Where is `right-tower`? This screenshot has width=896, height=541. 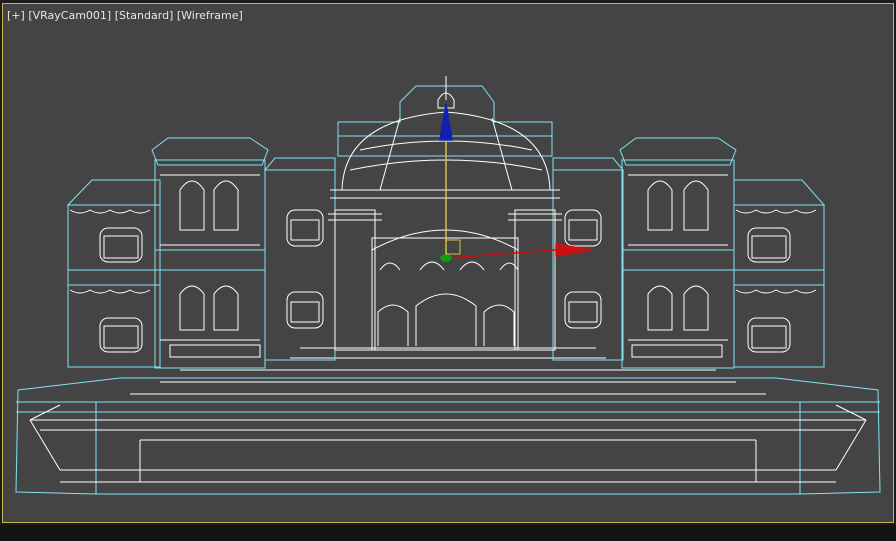 right-tower is located at coordinates (678, 253).